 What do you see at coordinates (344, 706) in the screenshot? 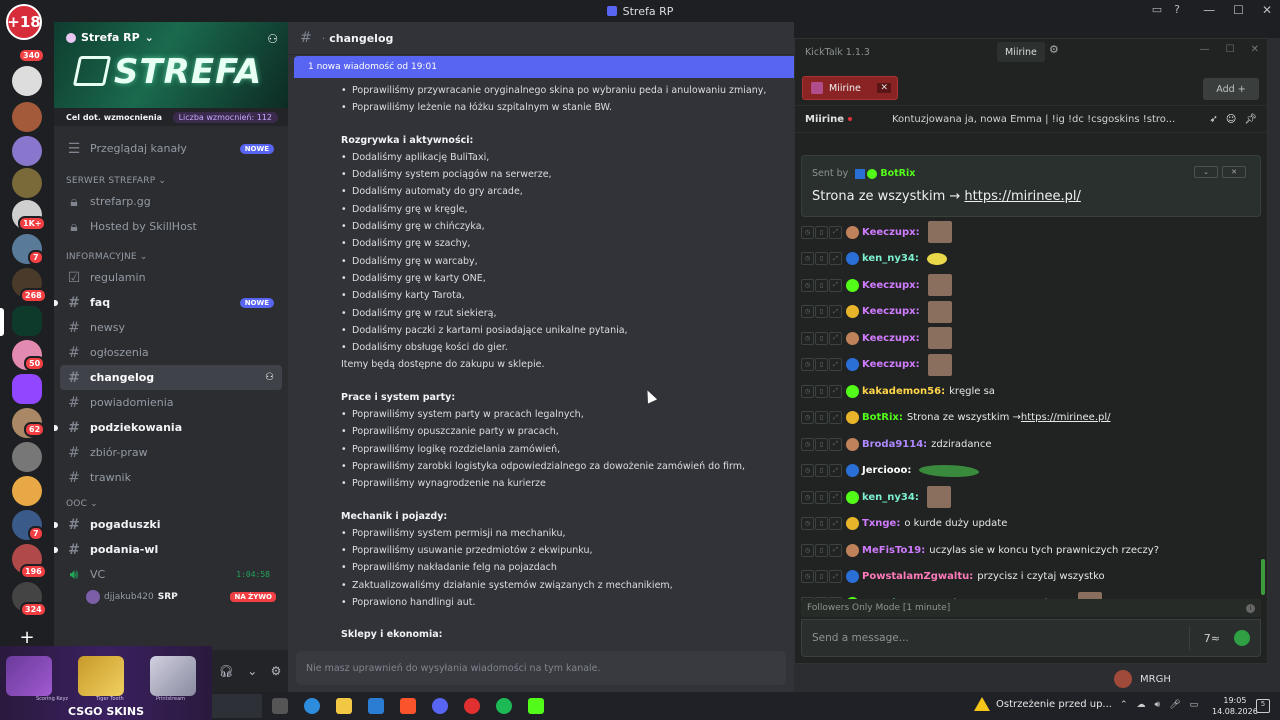
I see `file-explorer-icon` at bounding box center [344, 706].